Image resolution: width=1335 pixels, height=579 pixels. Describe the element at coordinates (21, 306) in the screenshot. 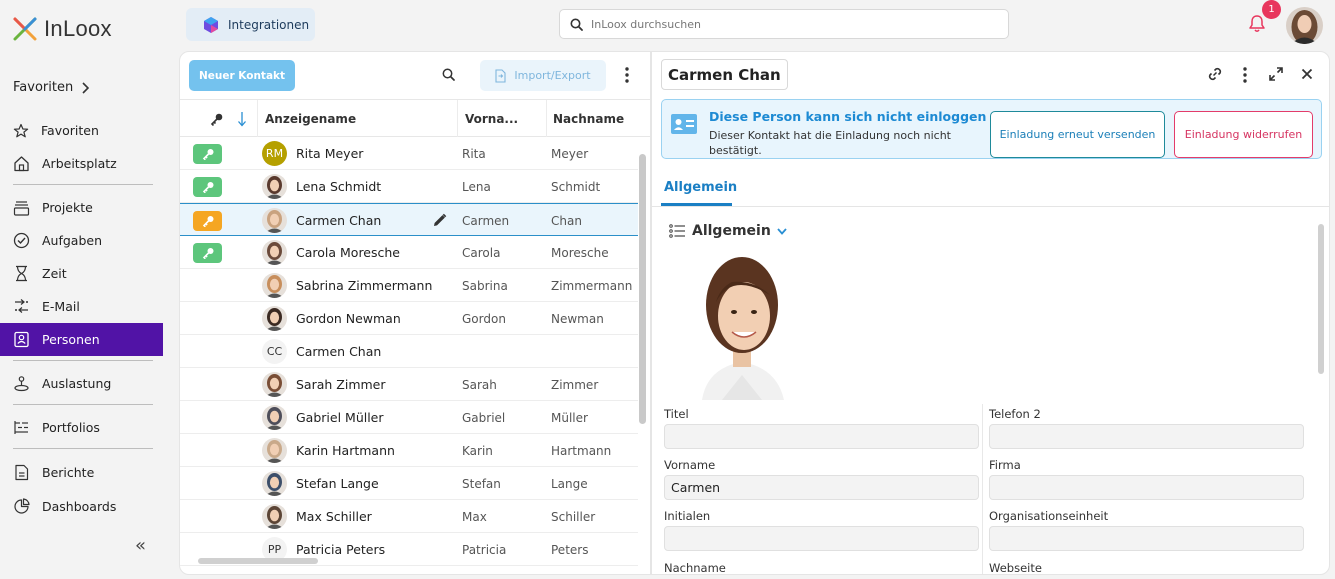

I see `mail-sync-icon` at that location.